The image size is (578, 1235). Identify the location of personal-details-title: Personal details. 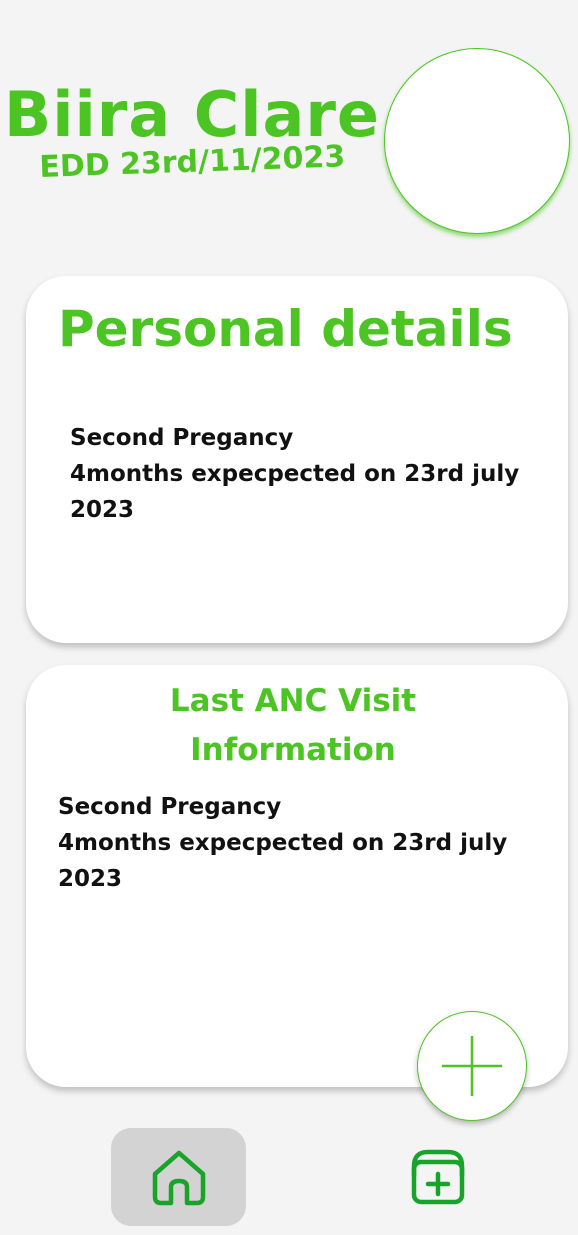
(285, 329).